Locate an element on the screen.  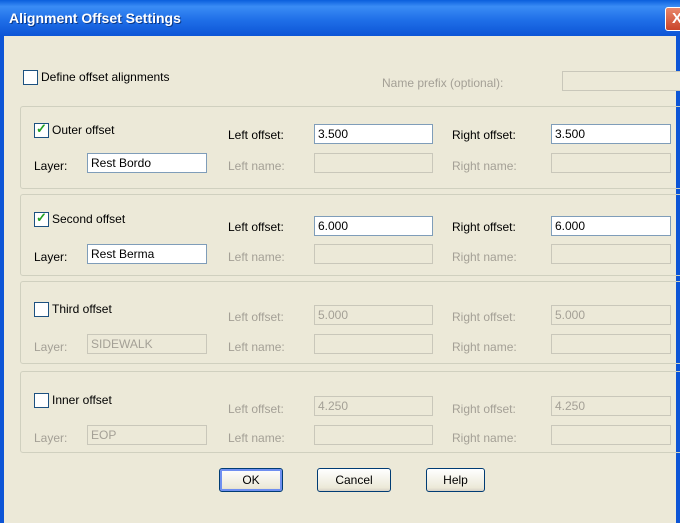
define-offset-label: Define offset alignments is located at coordinates (105, 77).